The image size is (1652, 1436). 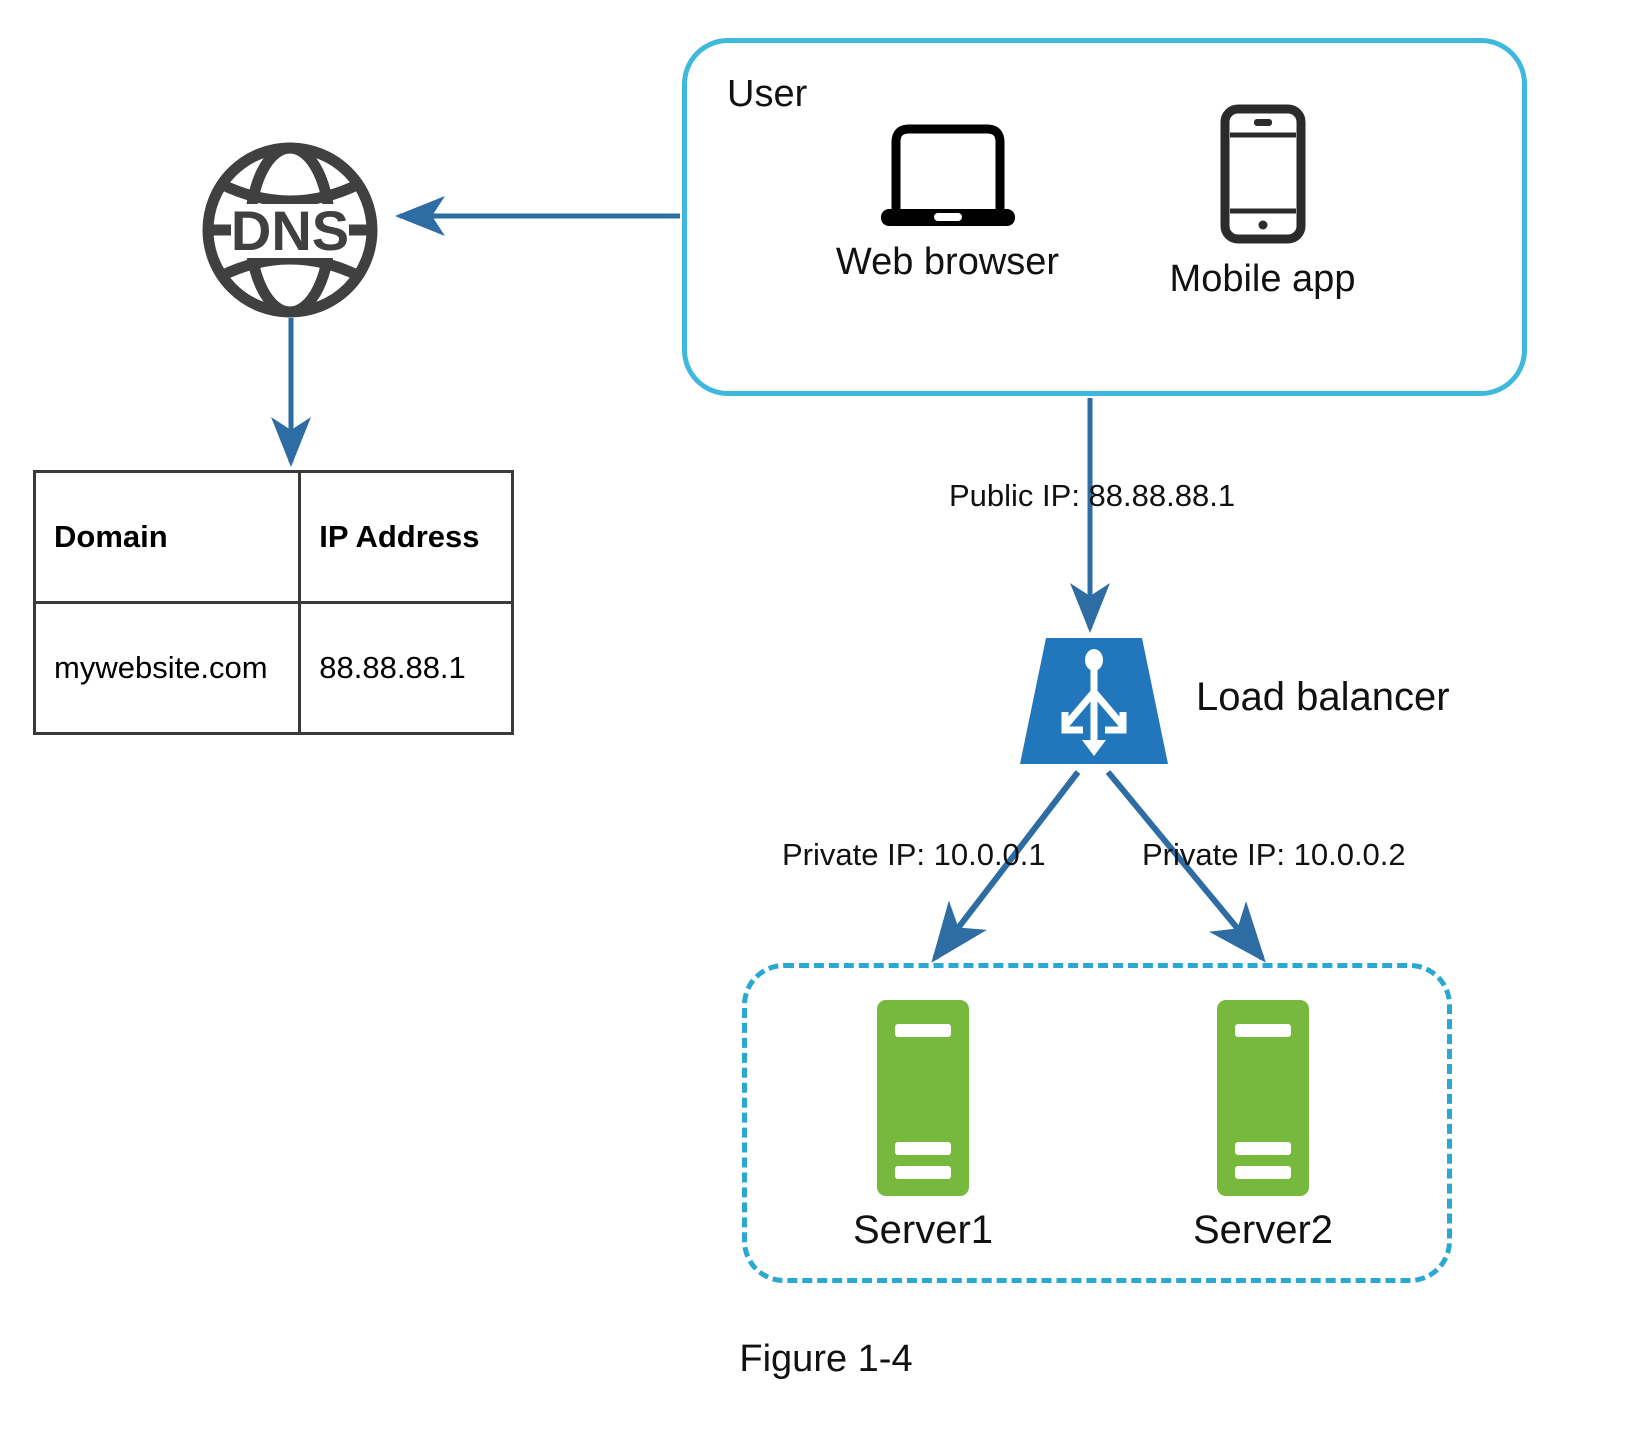 I want to click on column-header-domain: Domain, so click(x=167, y=537).